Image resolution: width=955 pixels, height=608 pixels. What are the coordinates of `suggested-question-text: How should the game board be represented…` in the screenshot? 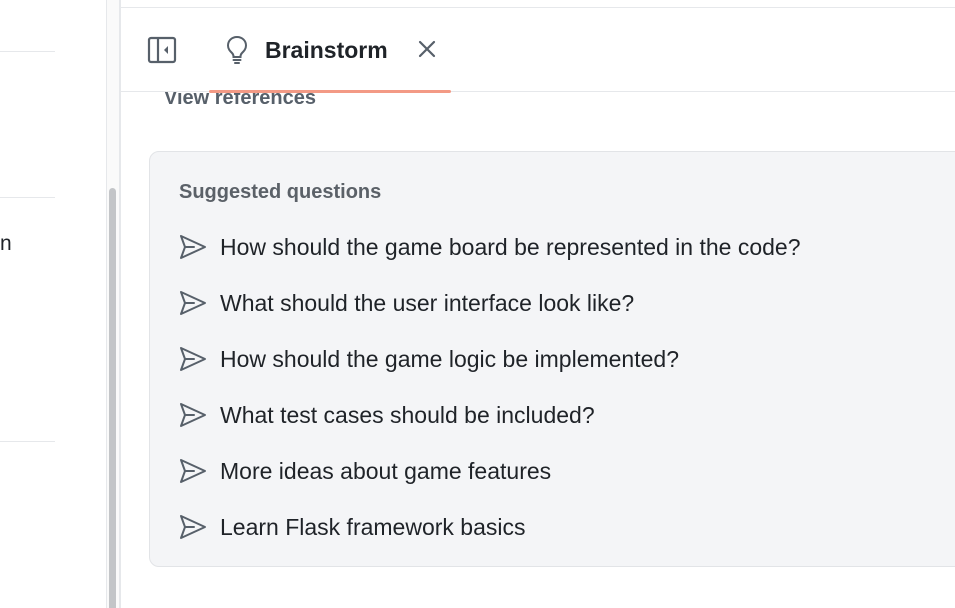 It's located at (510, 247).